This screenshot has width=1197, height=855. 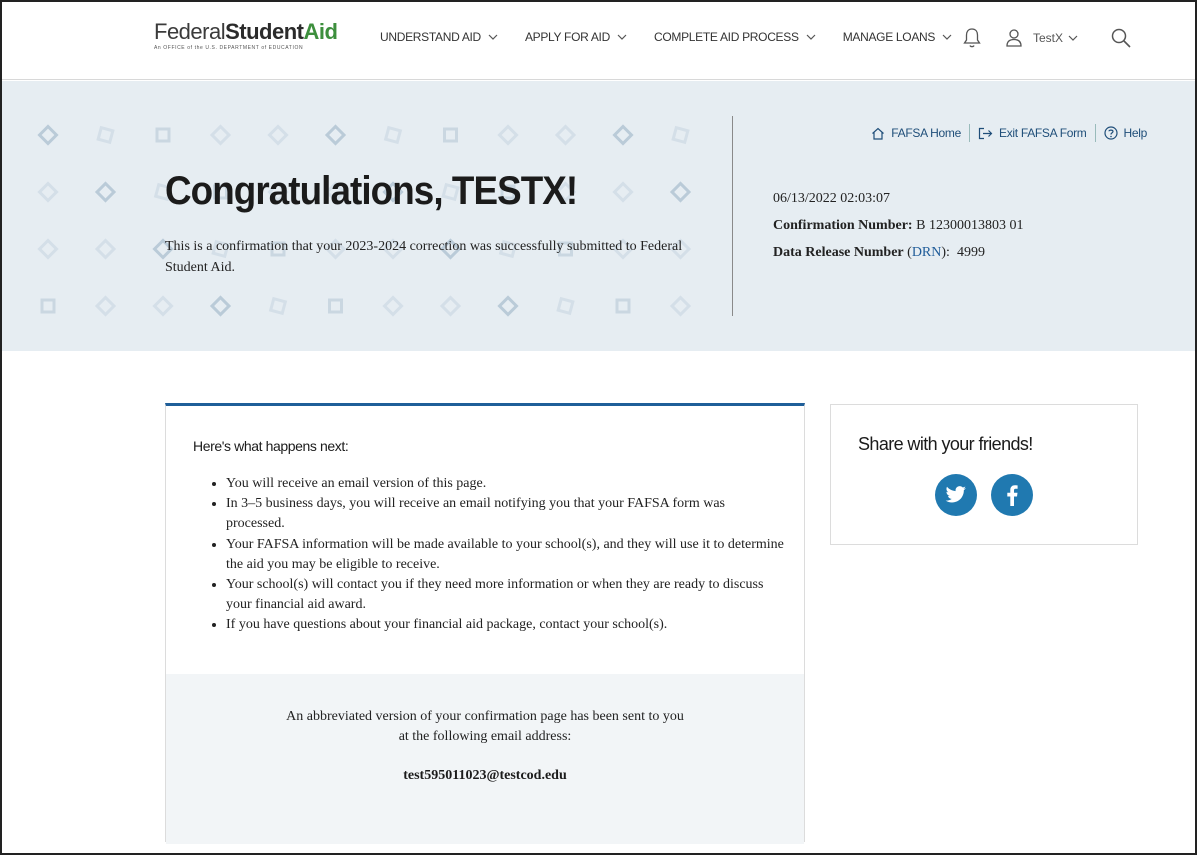 I want to click on nav-label: MANAGE LOANS, so click(x=889, y=37).